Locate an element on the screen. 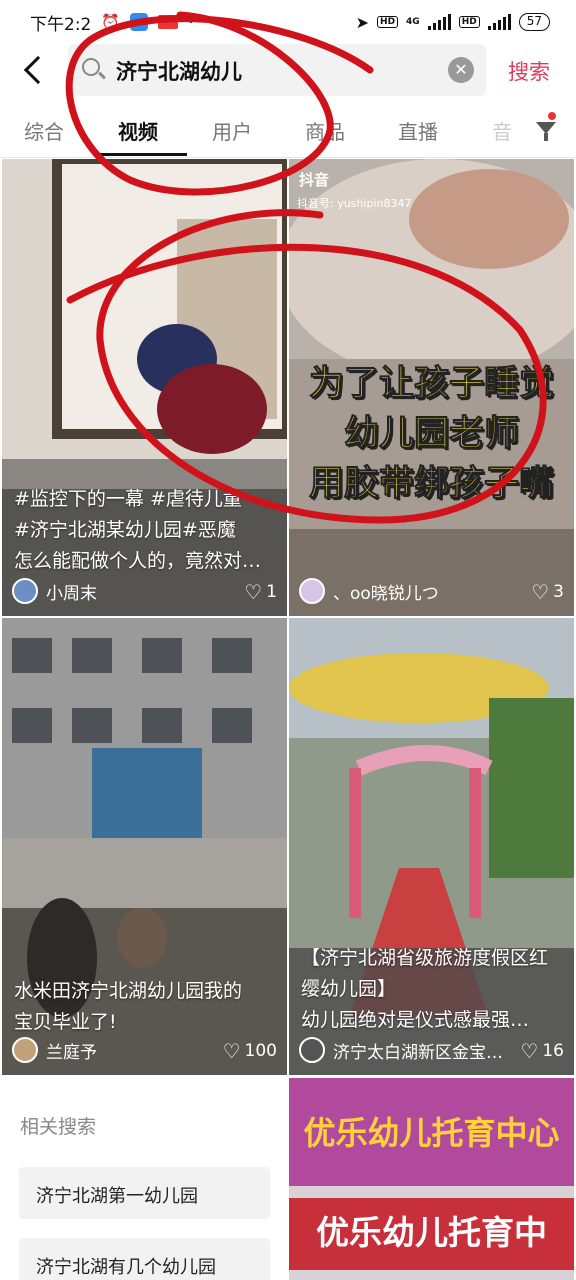 This screenshot has width=576, height=1280. author: 小周末 is located at coordinates (54, 591).